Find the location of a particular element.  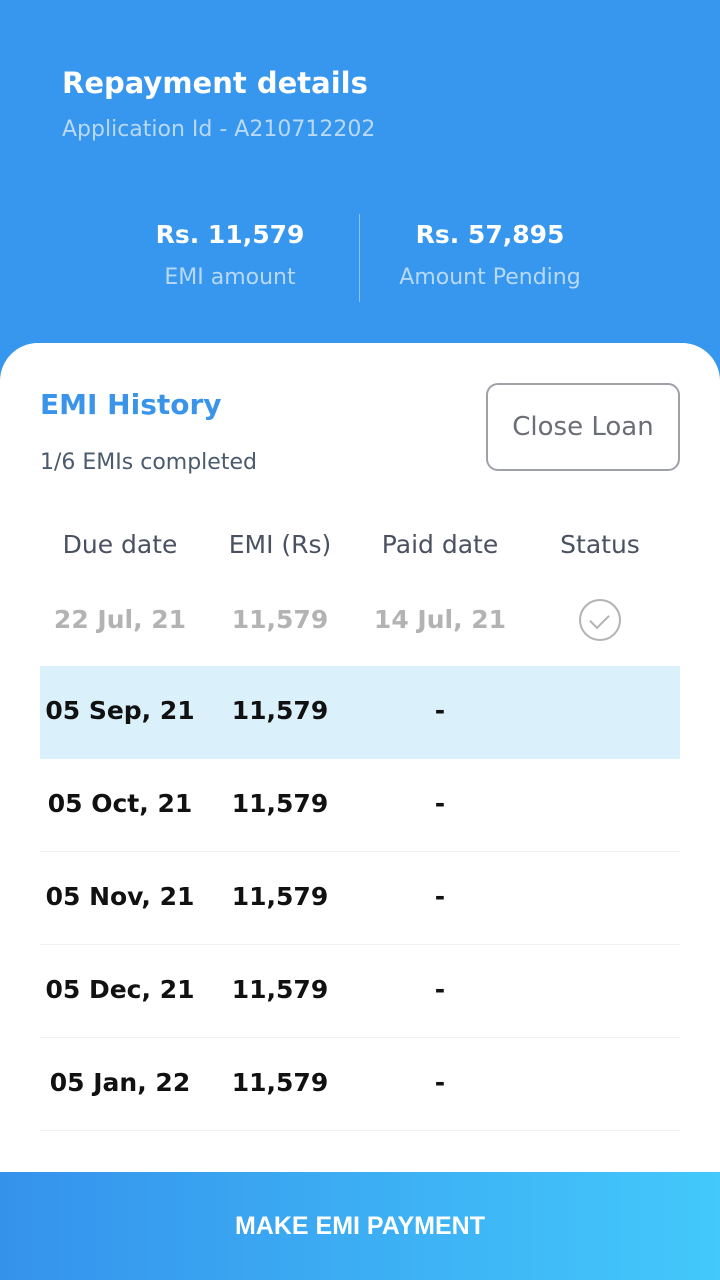

close-loan-button: Close Loan is located at coordinates (583, 427).